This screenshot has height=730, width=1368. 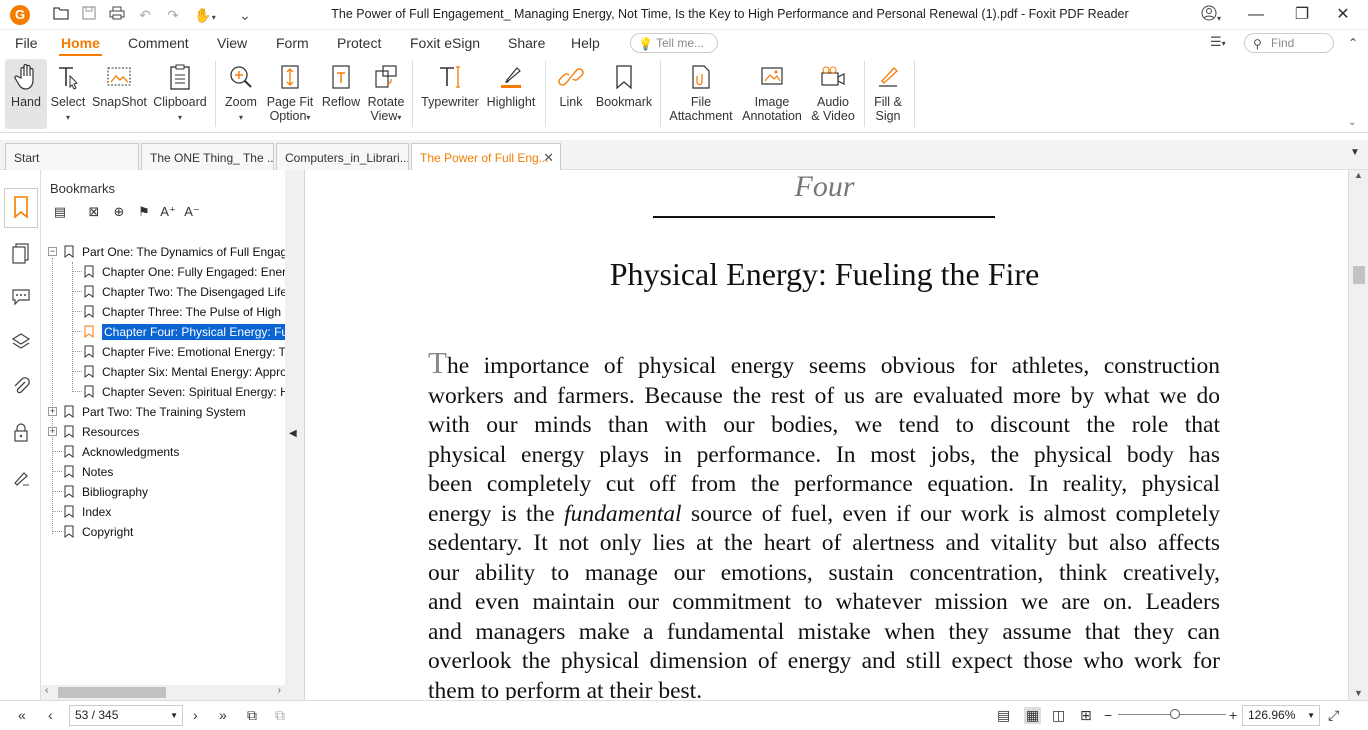 I want to click on minimize-button: —, so click(x=1256, y=15).